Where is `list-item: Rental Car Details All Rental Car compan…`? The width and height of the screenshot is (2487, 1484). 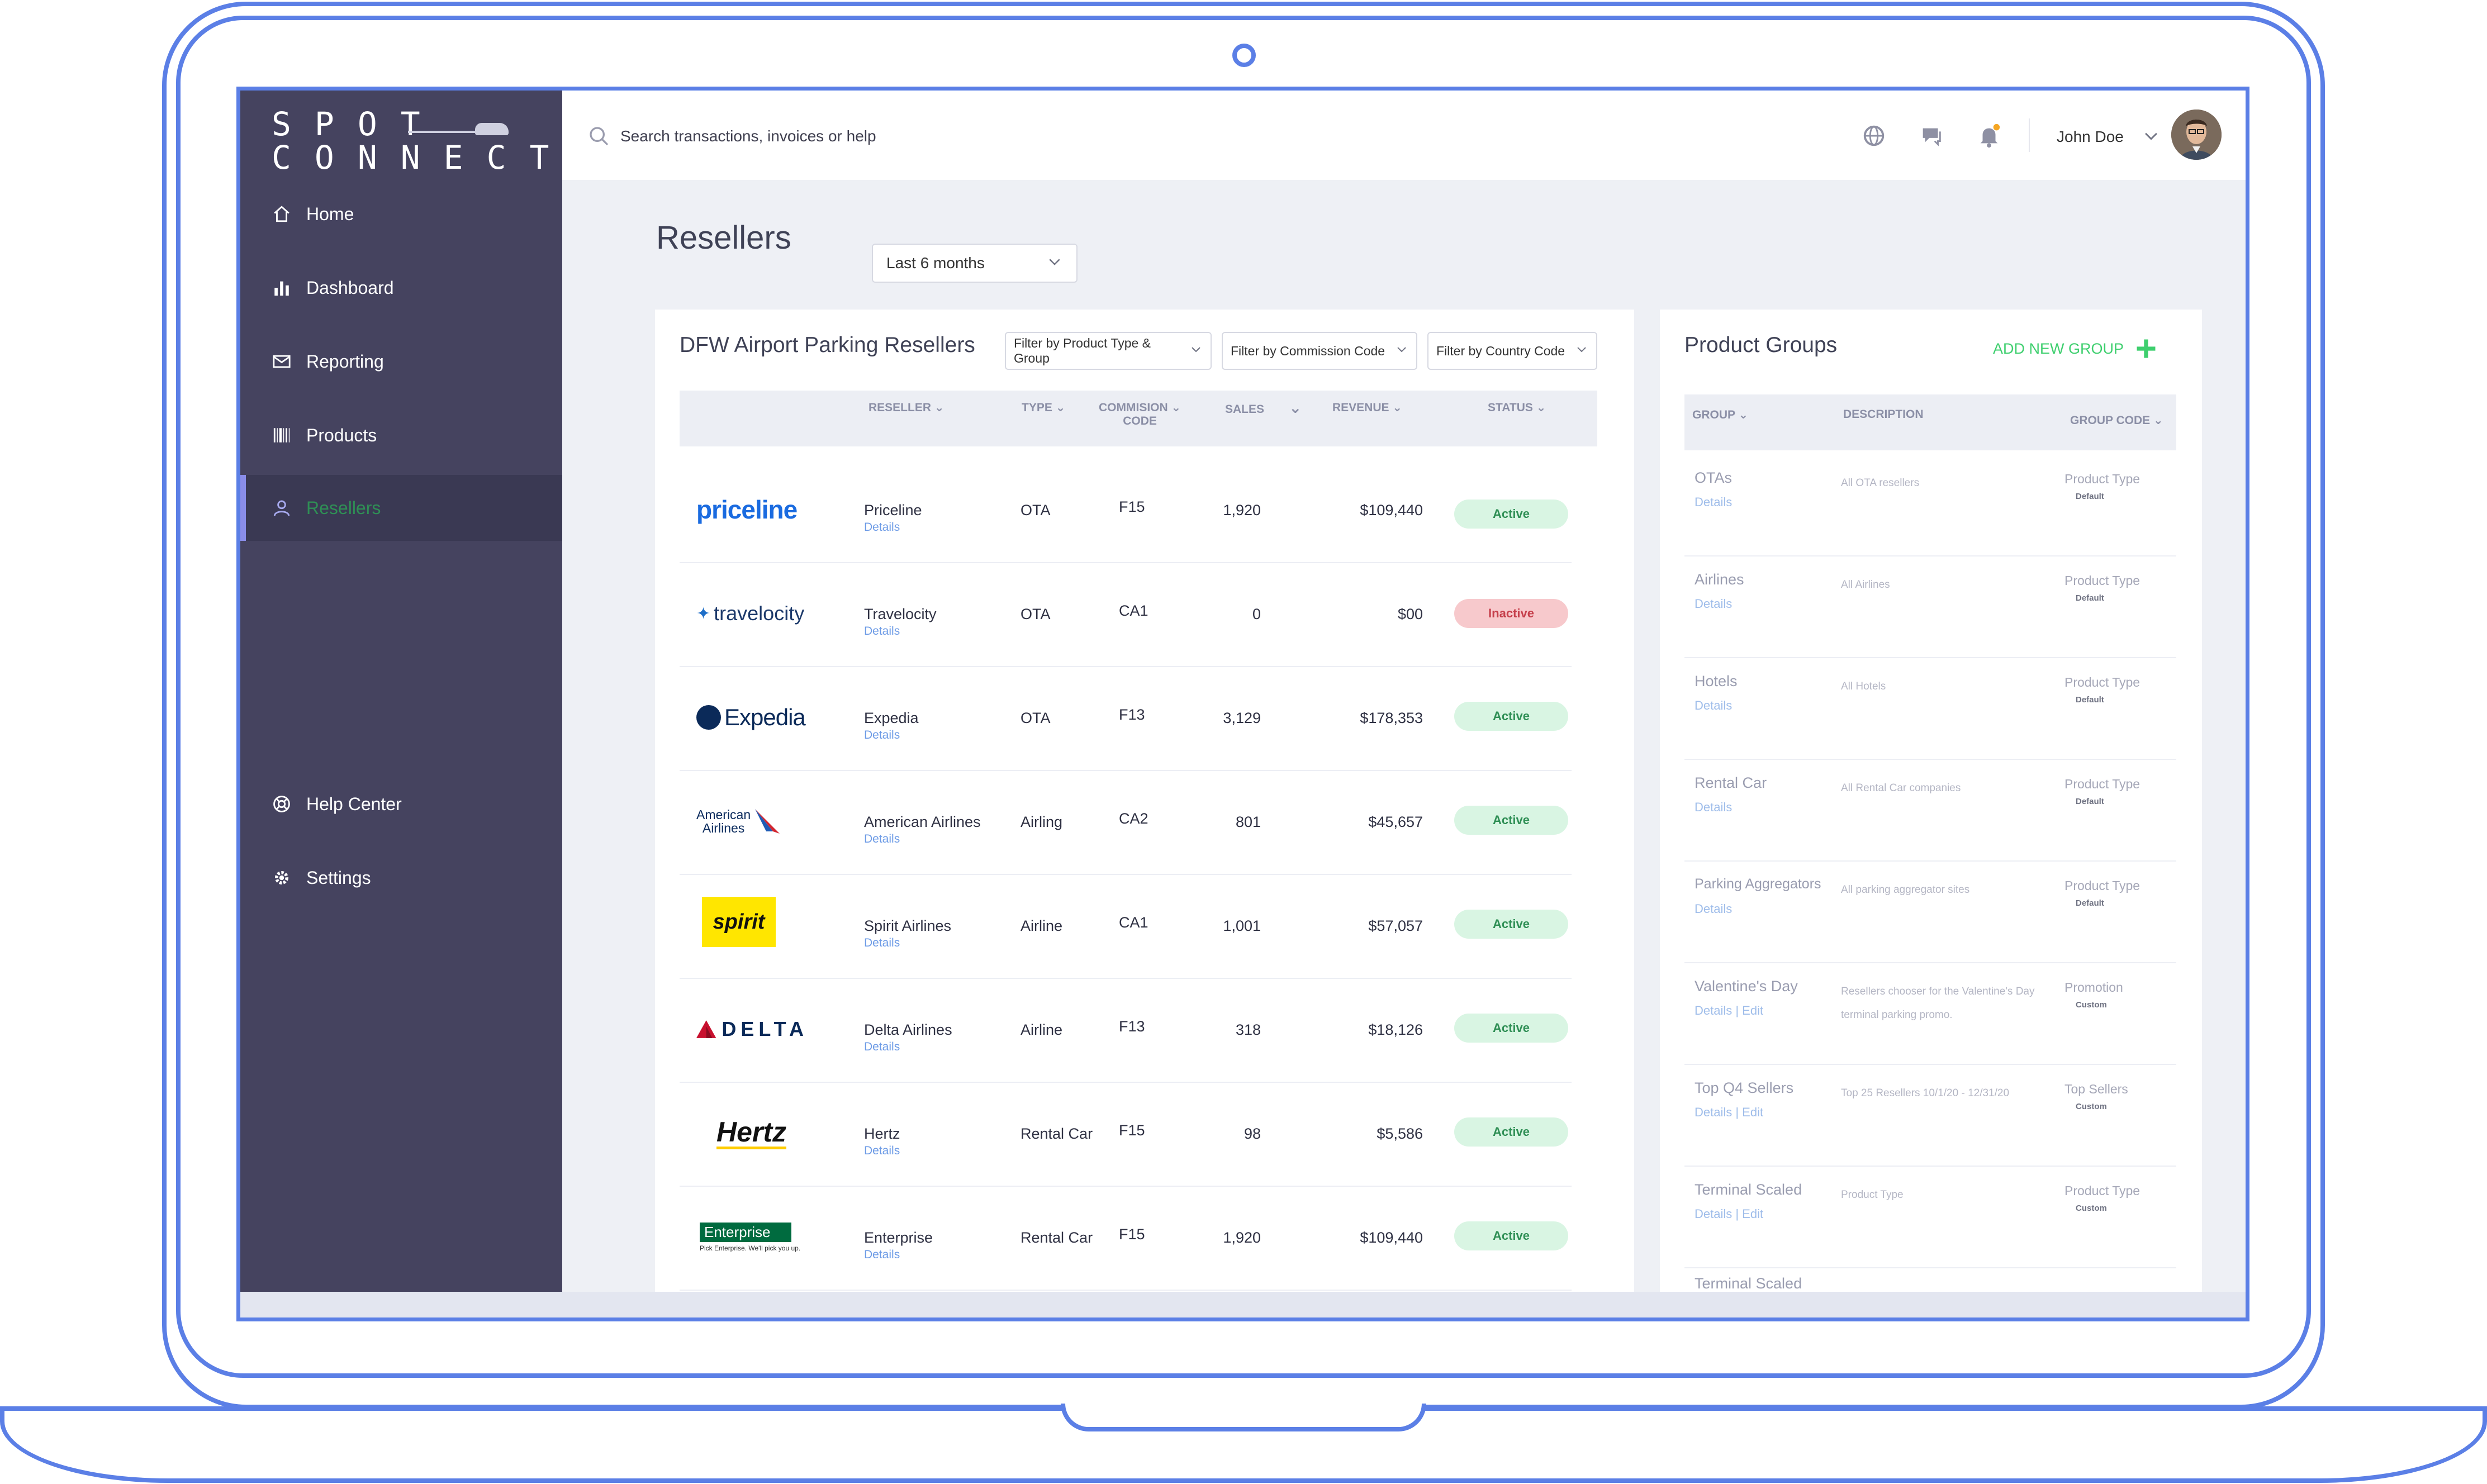
list-item: Rental Car Details All Rental Car compan… is located at coordinates (1930, 811).